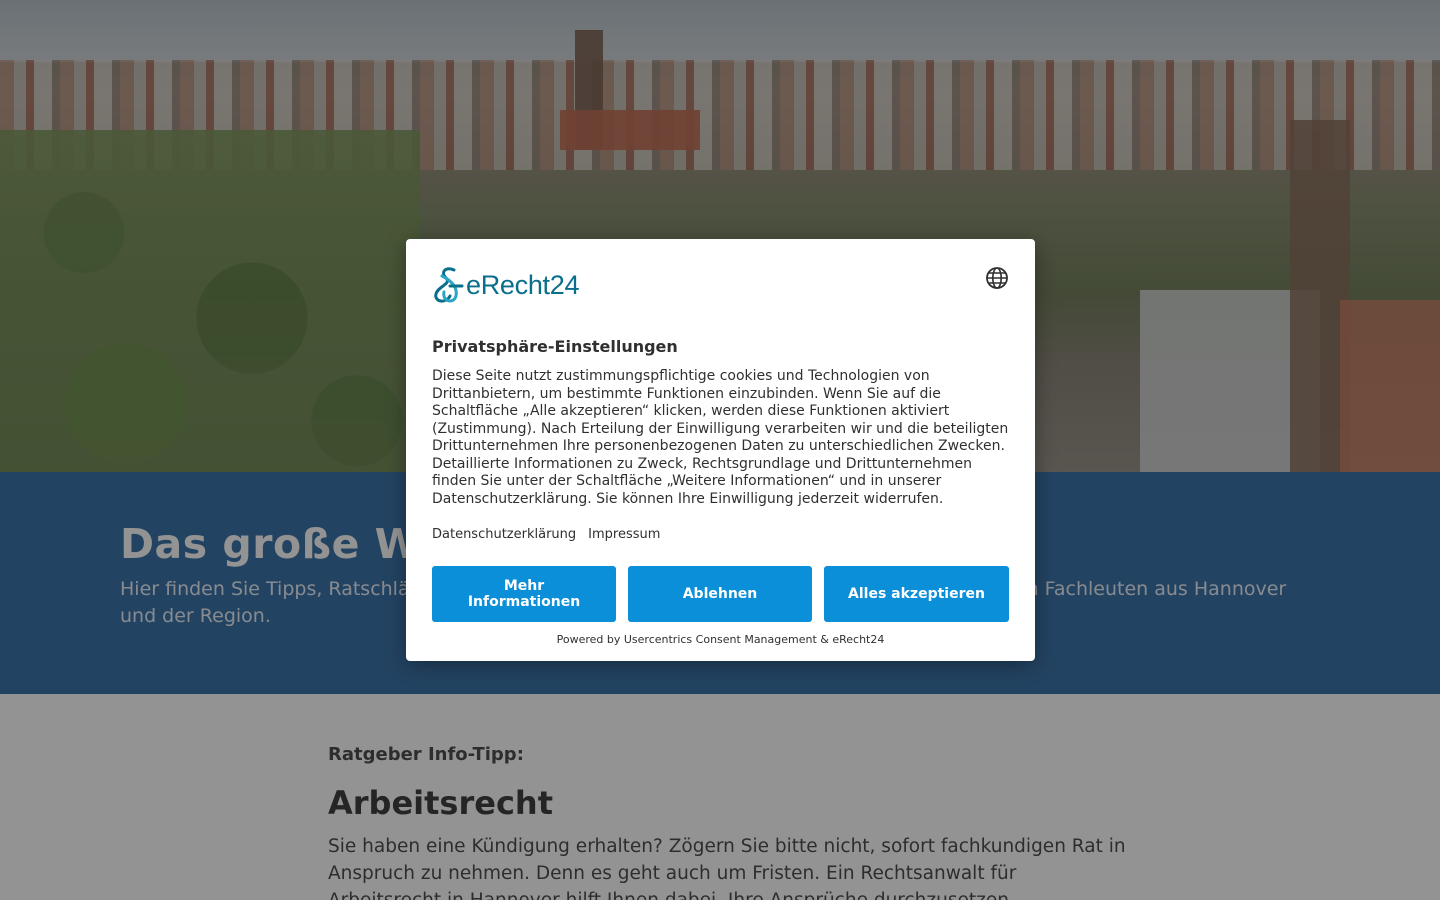 Image resolution: width=1440 pixels, height=900 pixels. Describe the element at coordinates (997, 278) in the screenshot. I see `globe-icon` at that location.